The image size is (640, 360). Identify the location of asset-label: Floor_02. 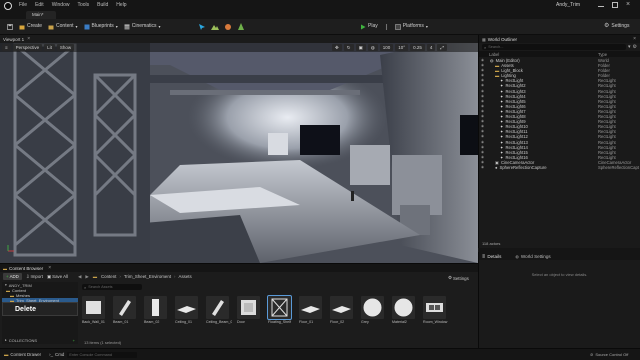
(337, 322).